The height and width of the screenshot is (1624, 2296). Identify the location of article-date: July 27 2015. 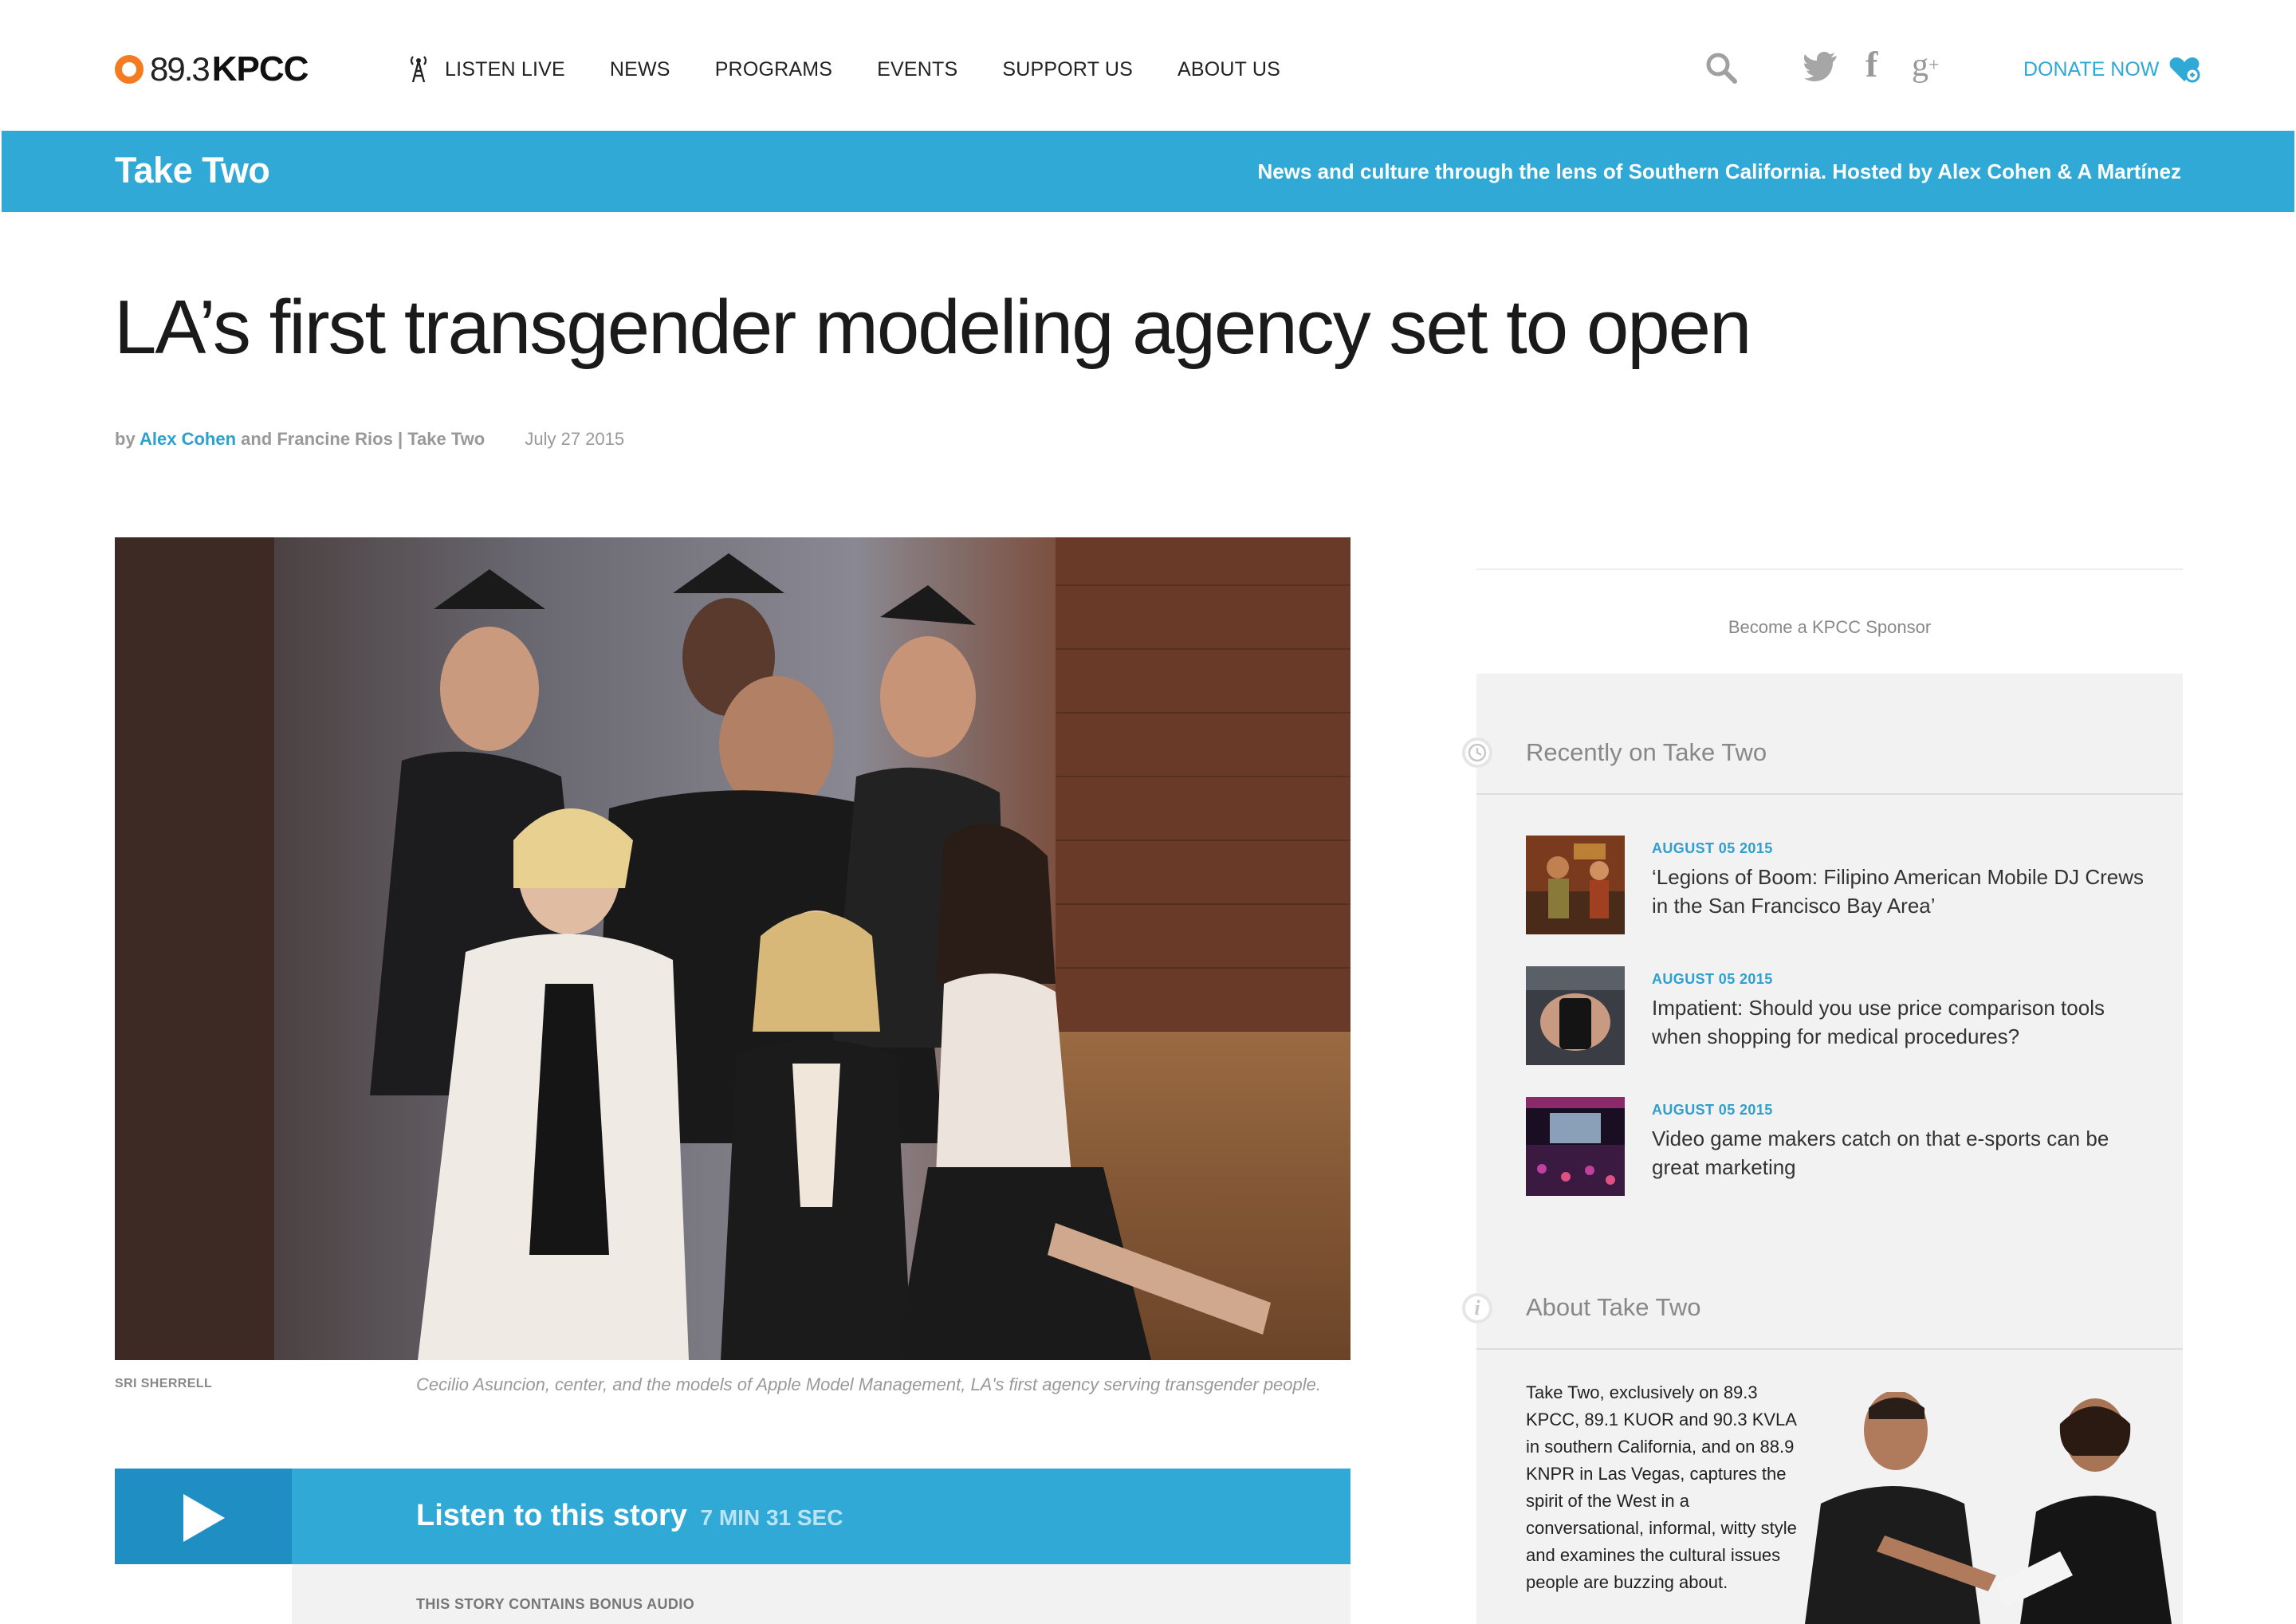
(575, 439).